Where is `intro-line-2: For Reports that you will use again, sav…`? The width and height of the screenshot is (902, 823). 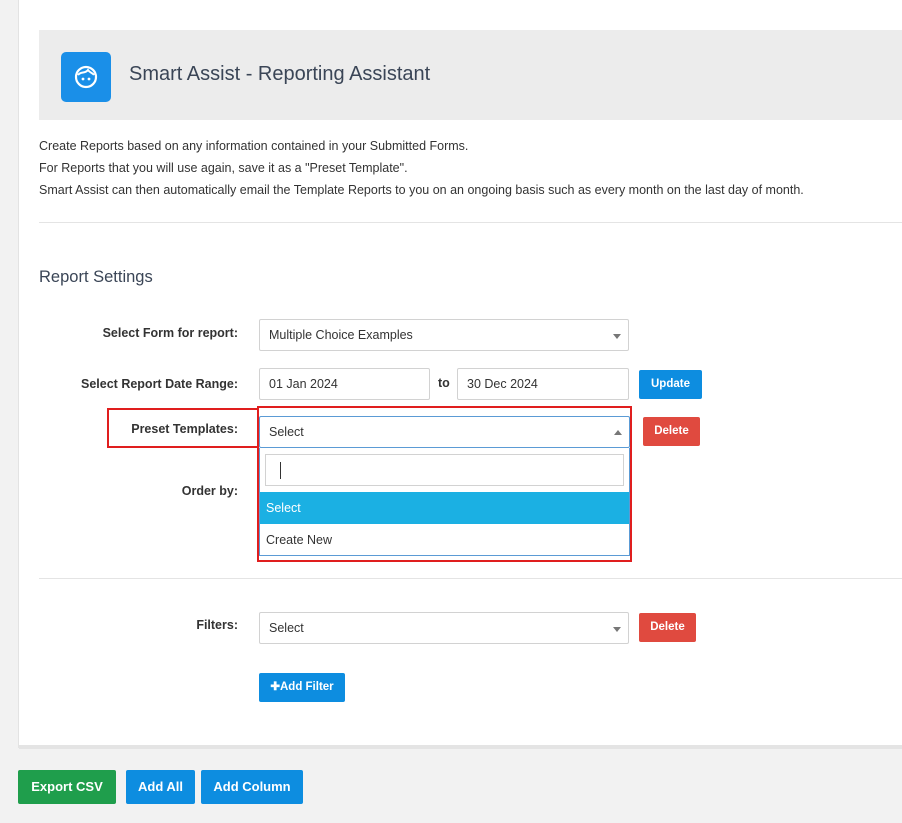 intro-line-2: For Reports that you will use again, sav… is located at coordinates (223, 168).